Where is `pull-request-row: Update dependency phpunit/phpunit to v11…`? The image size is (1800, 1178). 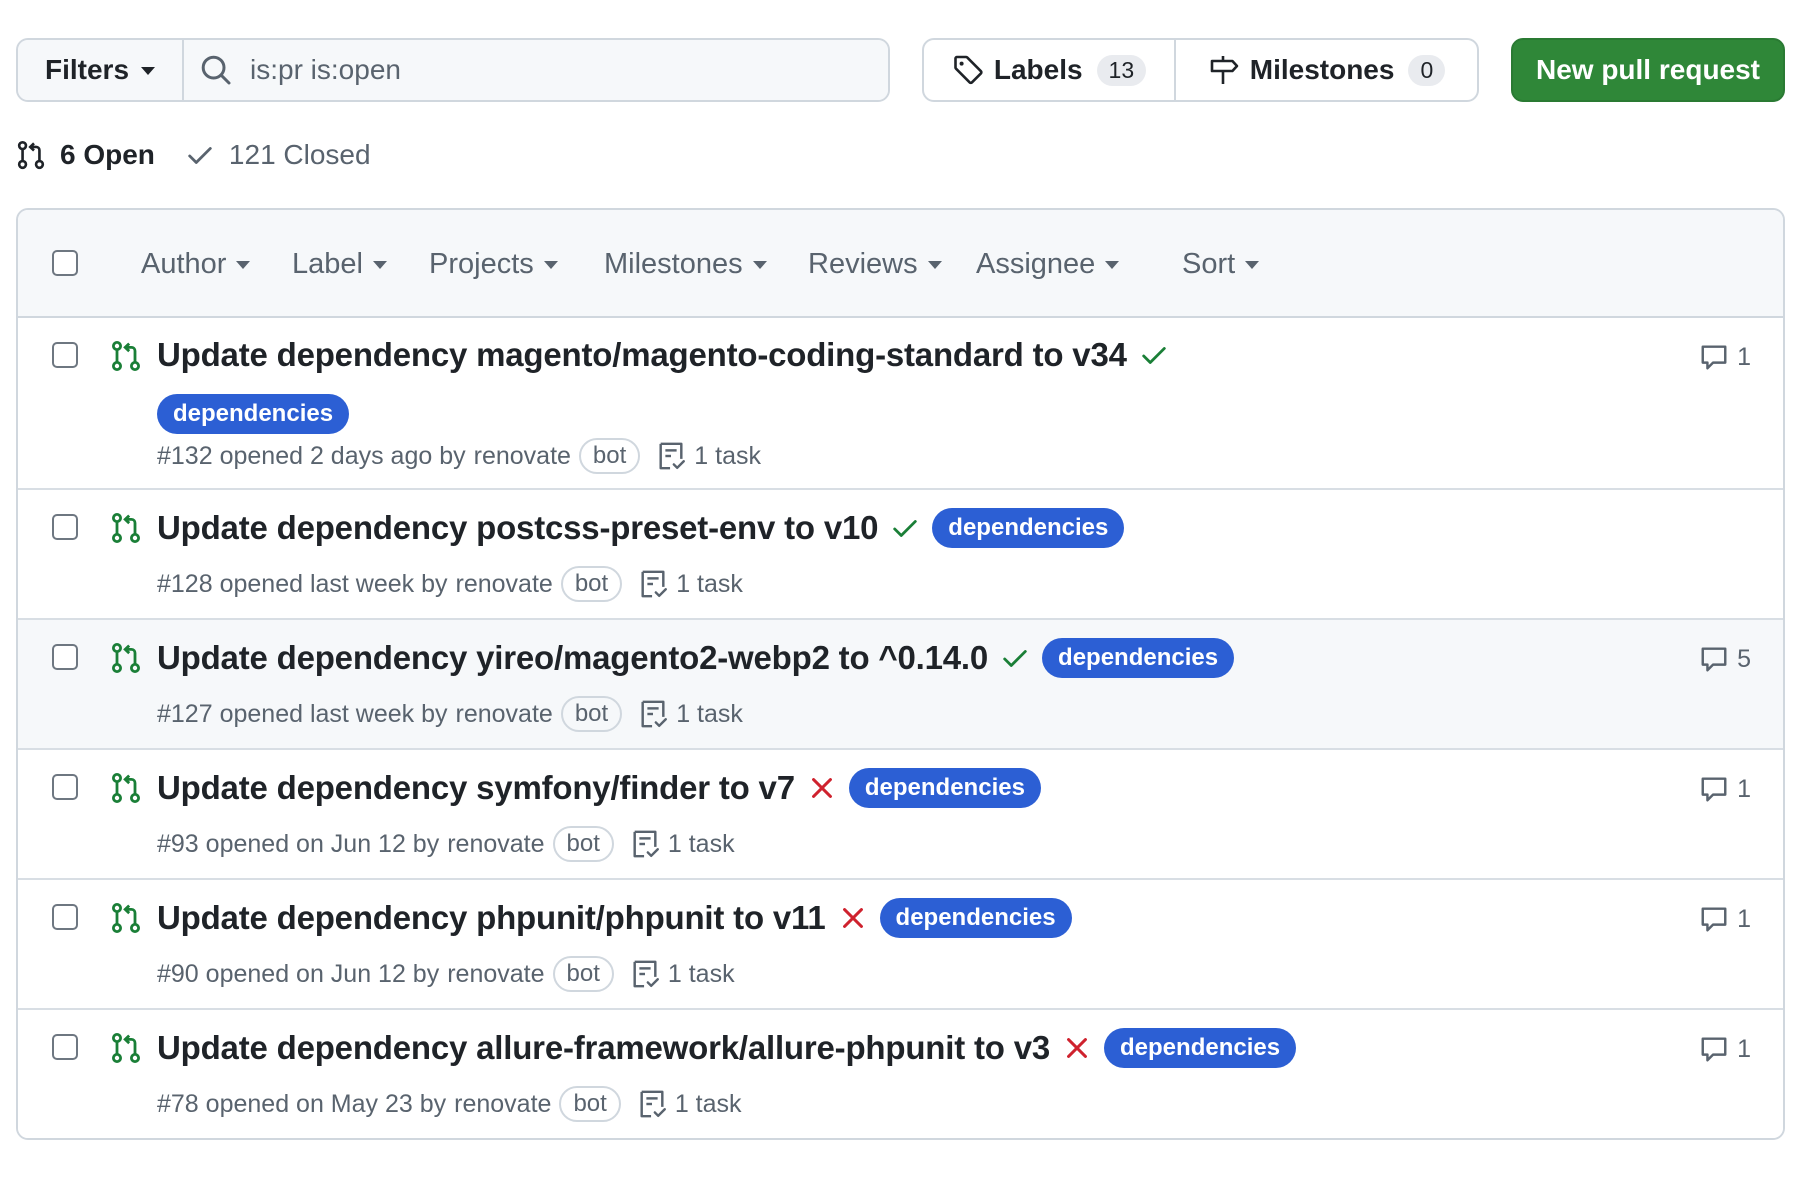 pull-request-row: Update dependency phpunit/phpunit to v11… is located at coordinates (900, 945).